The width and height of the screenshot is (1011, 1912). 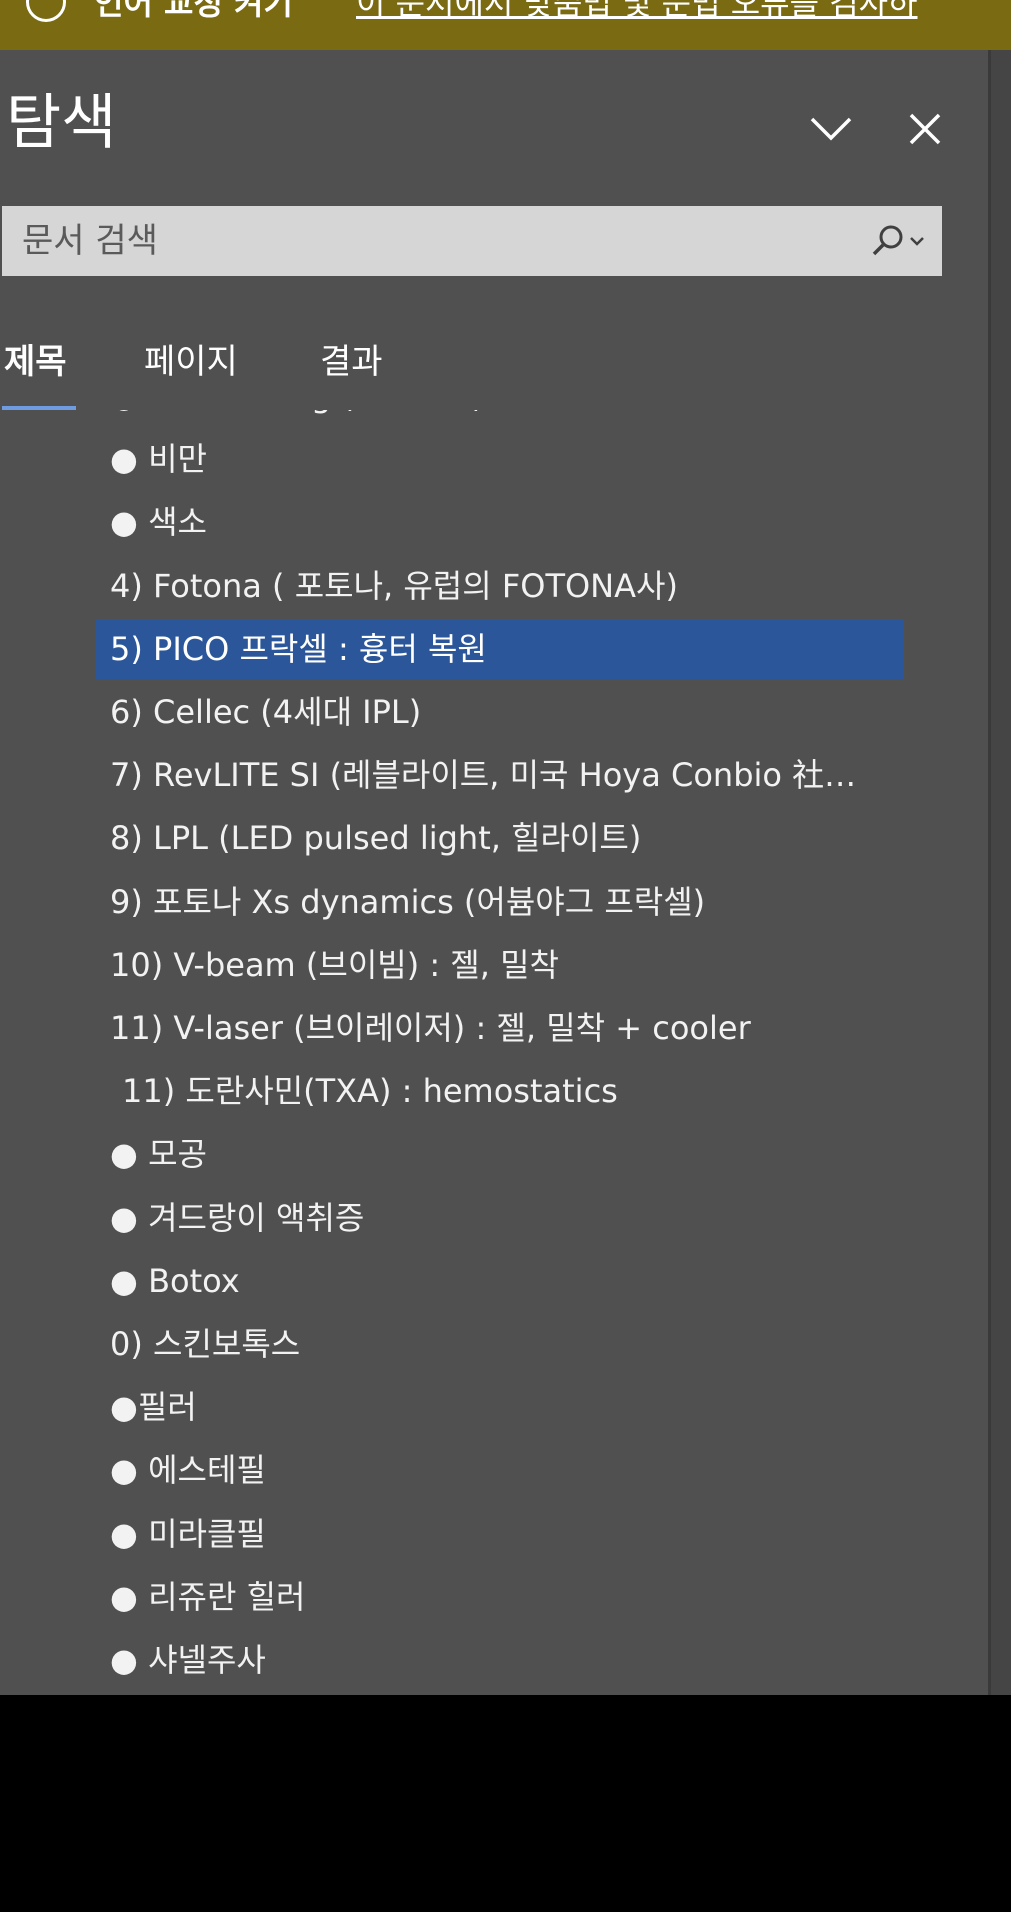 What do you see at coordinates (500, 1534) in the screenshot?
I see `heading-item: ● 미라클필` at bounding box center [500, 1534].